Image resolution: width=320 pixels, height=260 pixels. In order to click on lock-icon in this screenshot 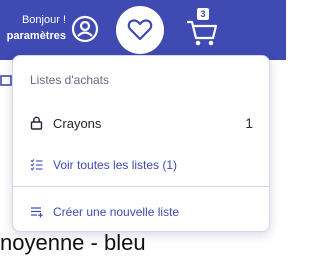, I will do `click(36, 125)`.